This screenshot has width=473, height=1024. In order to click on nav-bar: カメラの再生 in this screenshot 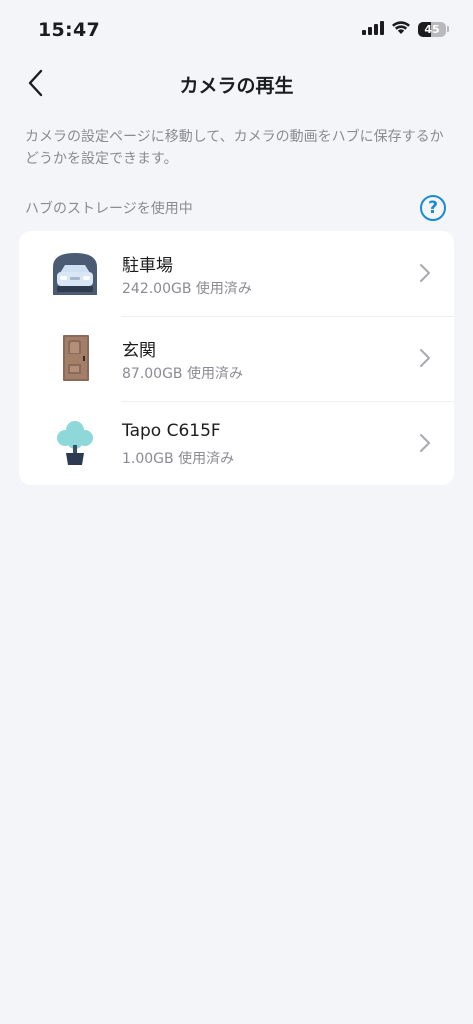, I will do `click(236, 84)`.